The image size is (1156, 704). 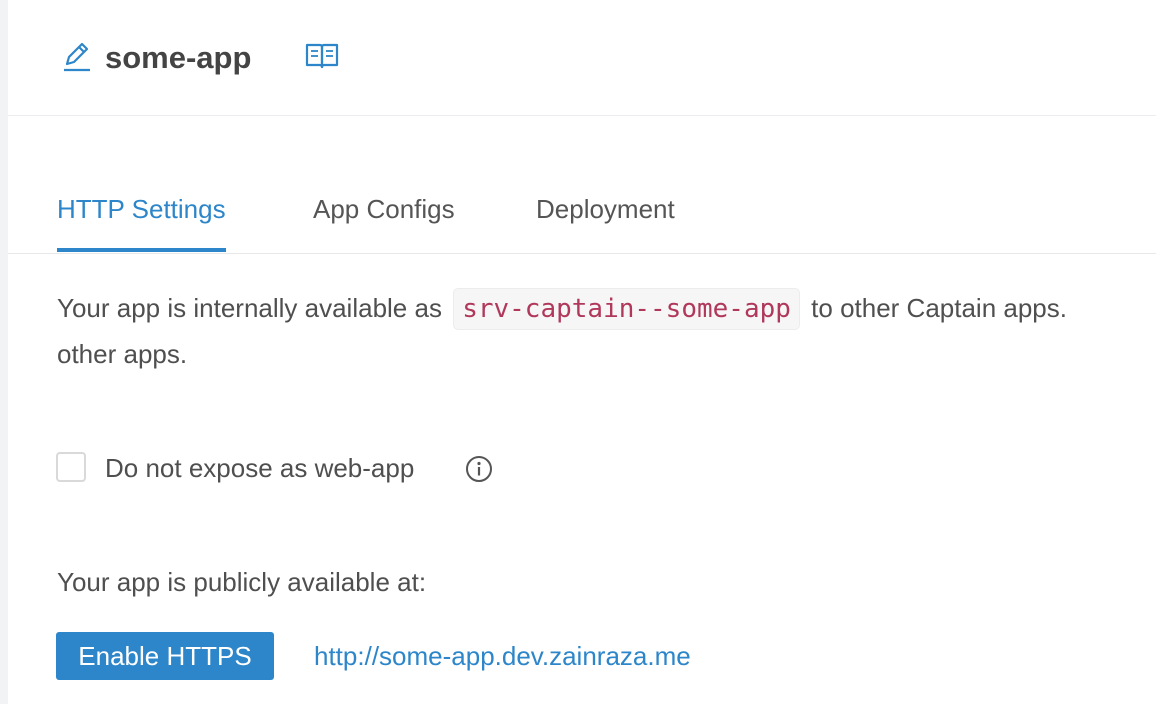 What do you see at coordinates (178, 57) in the screenshot?
I see `app-name-title: some-app` at bounding box center [178, 57].